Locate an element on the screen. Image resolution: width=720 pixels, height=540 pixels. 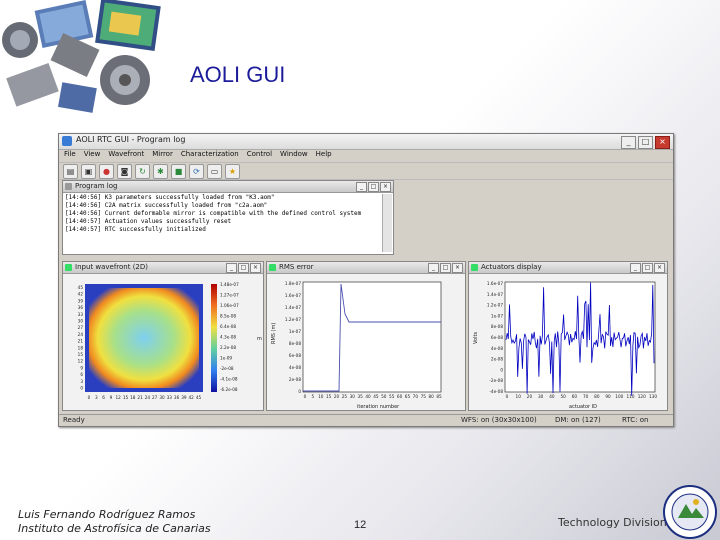
x-tick-label: 3 is located at coordinates (96, 397).